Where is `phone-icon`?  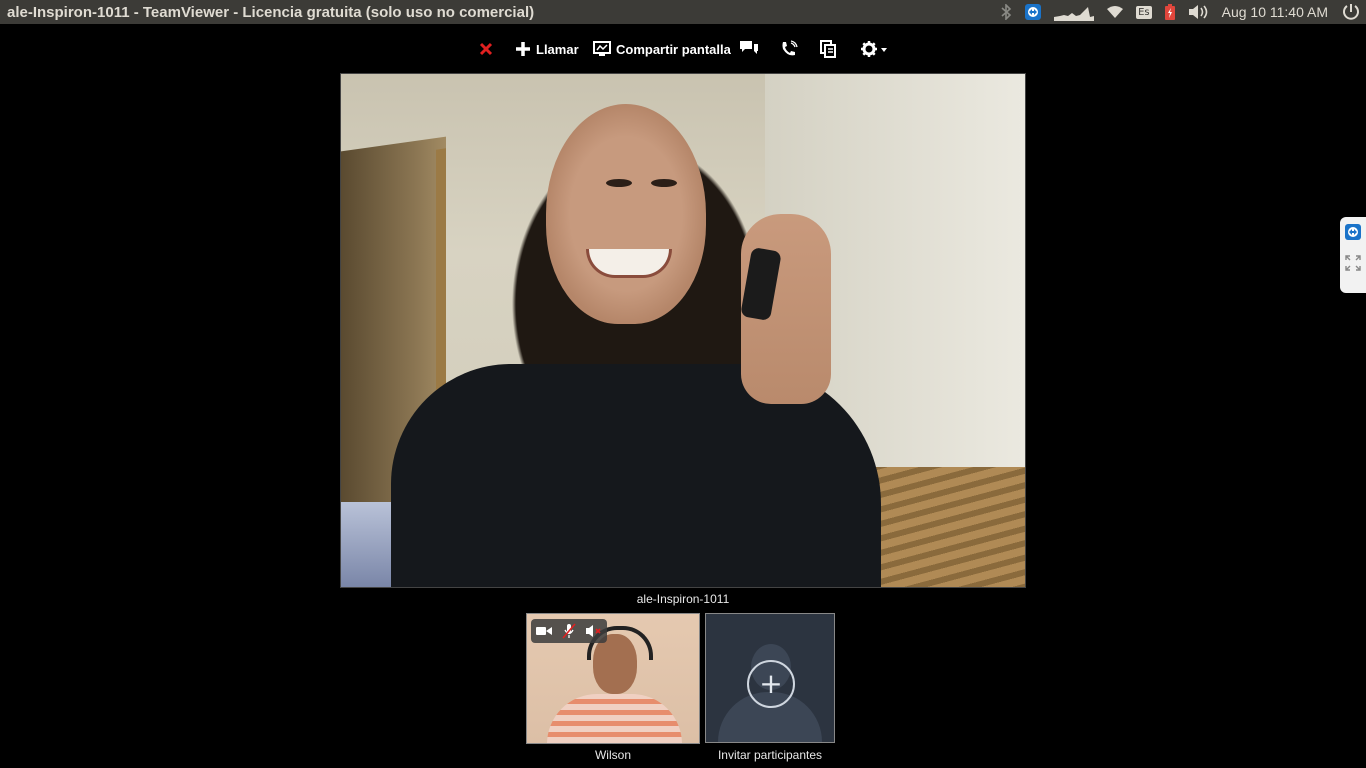
phone-icon is located at coordinates (790, 48).